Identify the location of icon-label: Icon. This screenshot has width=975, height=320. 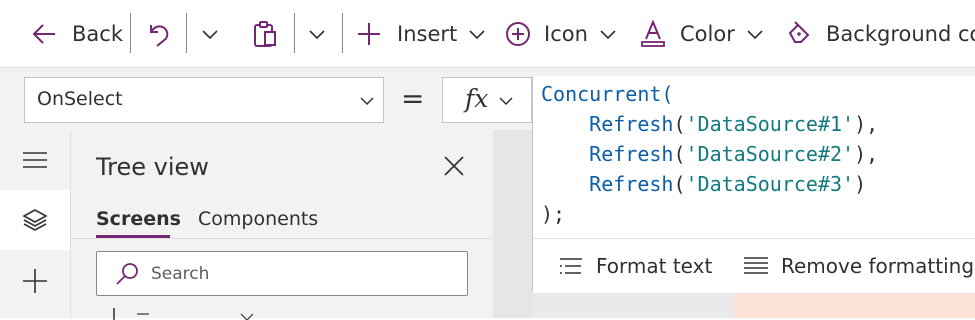
(566, 33).